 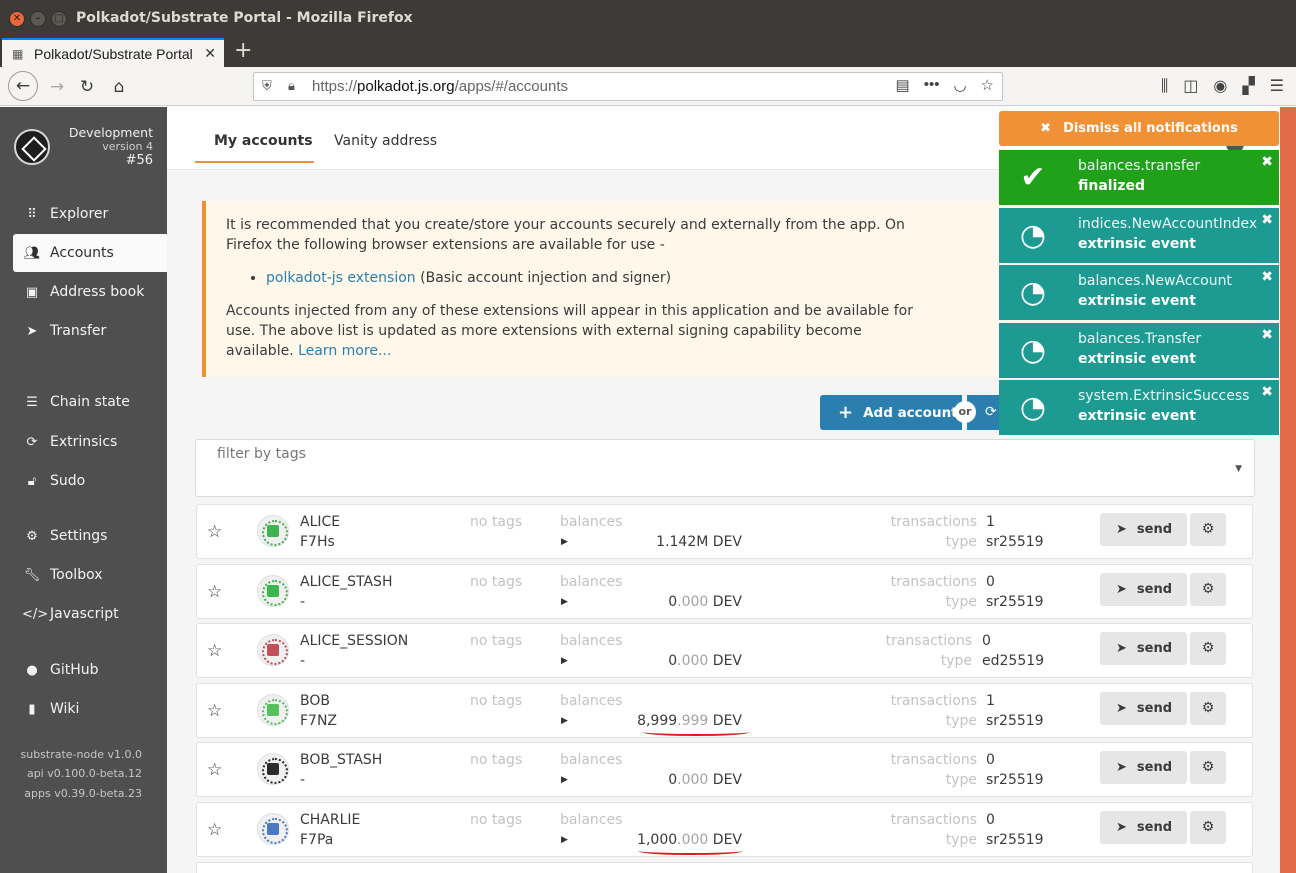 I want to click on shield-icon: ⛨, so click(x=267, y=86).